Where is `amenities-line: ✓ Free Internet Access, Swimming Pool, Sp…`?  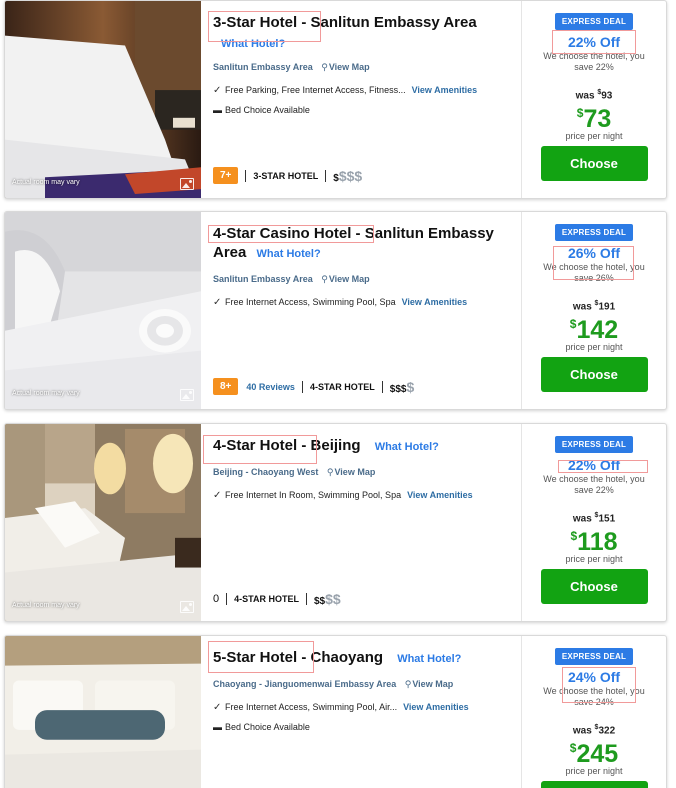
amenities-line: ✓ Free Internet Access, Swimming Pool, Sp… is located at coordinates (366, 302).